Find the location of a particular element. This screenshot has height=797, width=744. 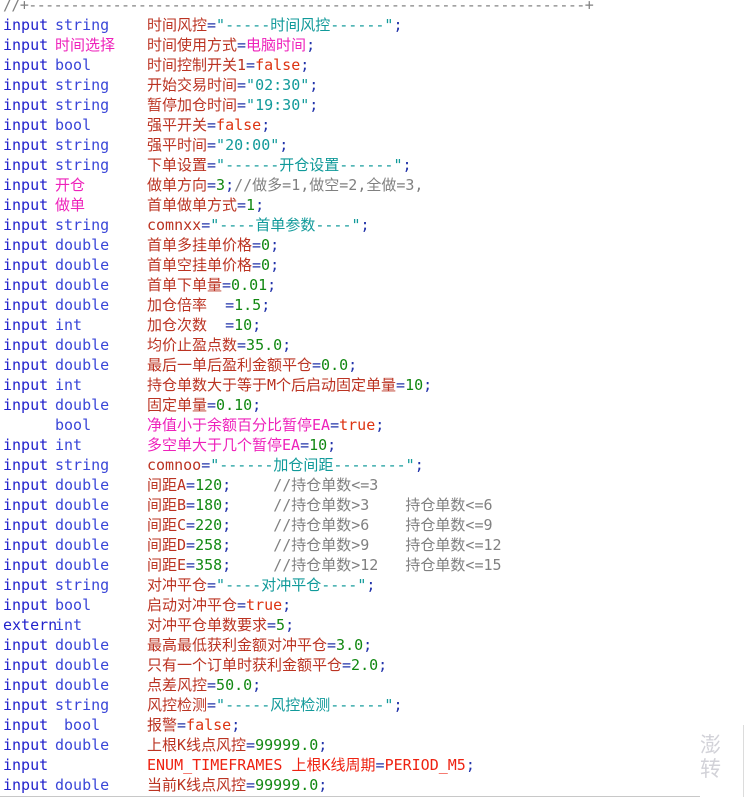

type-token: int is located at coordinates (69, 445).